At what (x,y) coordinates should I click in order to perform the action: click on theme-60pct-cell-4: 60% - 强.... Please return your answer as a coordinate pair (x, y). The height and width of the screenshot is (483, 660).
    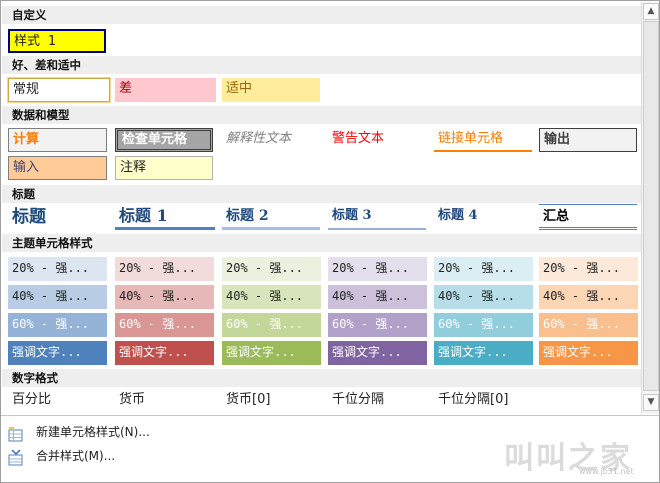
    Looking at the image, I should click on (377, 325).